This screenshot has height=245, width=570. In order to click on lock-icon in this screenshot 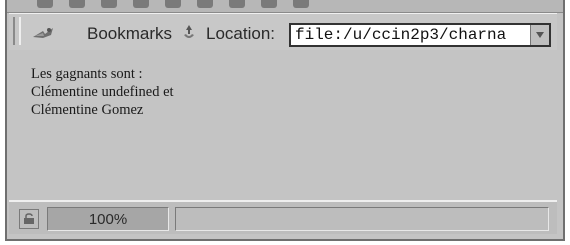, I will do `click(29, 219)`.